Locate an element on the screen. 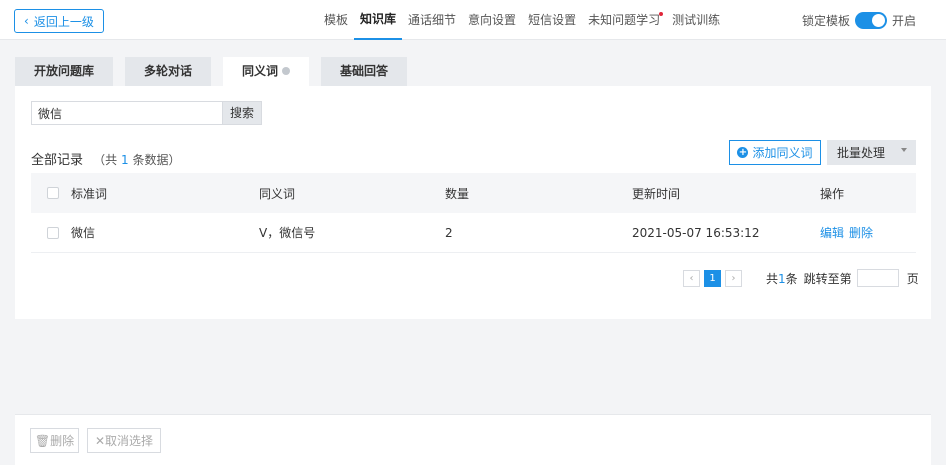 This screenshot has height=465, width=946. total-count: 1 is located at coordinates (782, 278).